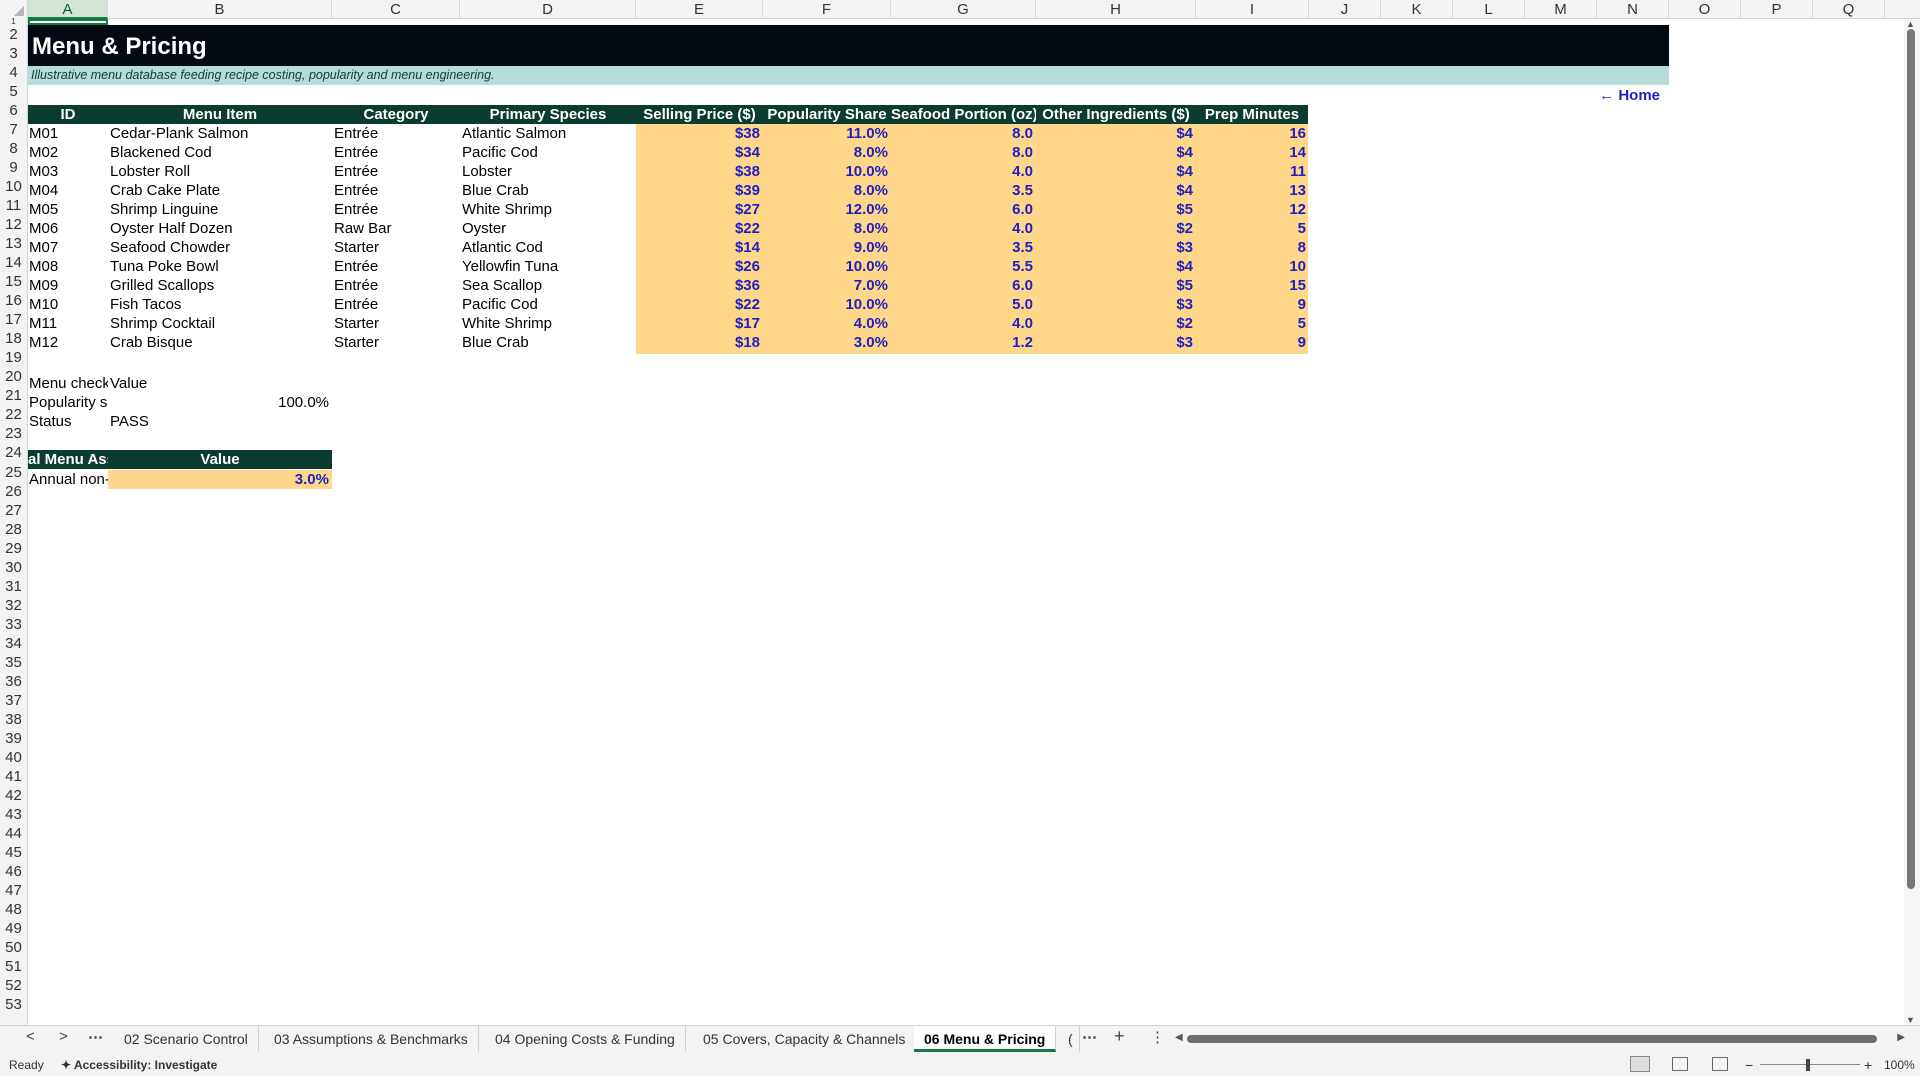  Describe the element at coordinates (549, 171) in the screenshot. I see `cell-species: Lobster` at that location.